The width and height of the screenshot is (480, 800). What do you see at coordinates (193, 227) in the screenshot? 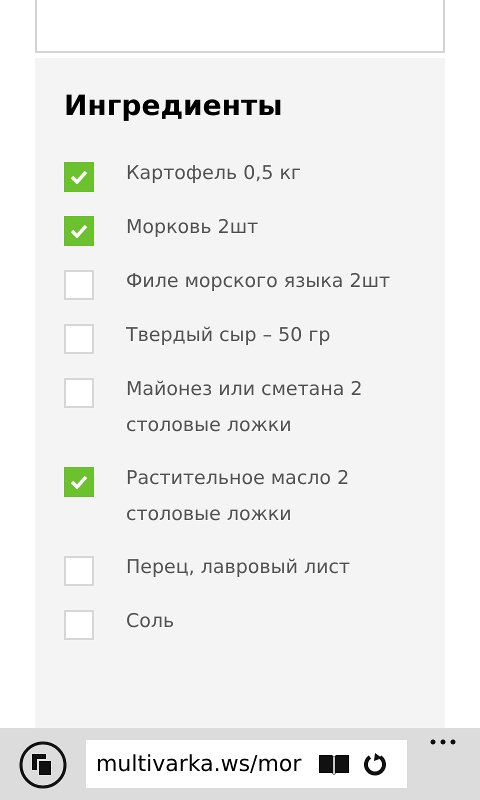
I see `ingredient-label: Морковь 2шт` at bounding box center [193, 227].